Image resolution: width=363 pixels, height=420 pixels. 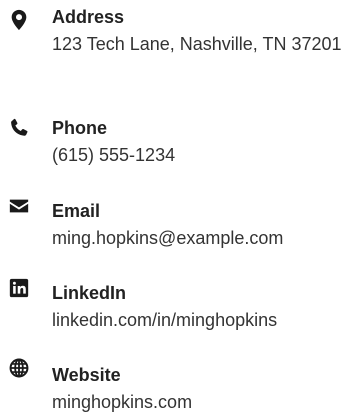 I want to click on globe-icon, so click(x=19, y=368).